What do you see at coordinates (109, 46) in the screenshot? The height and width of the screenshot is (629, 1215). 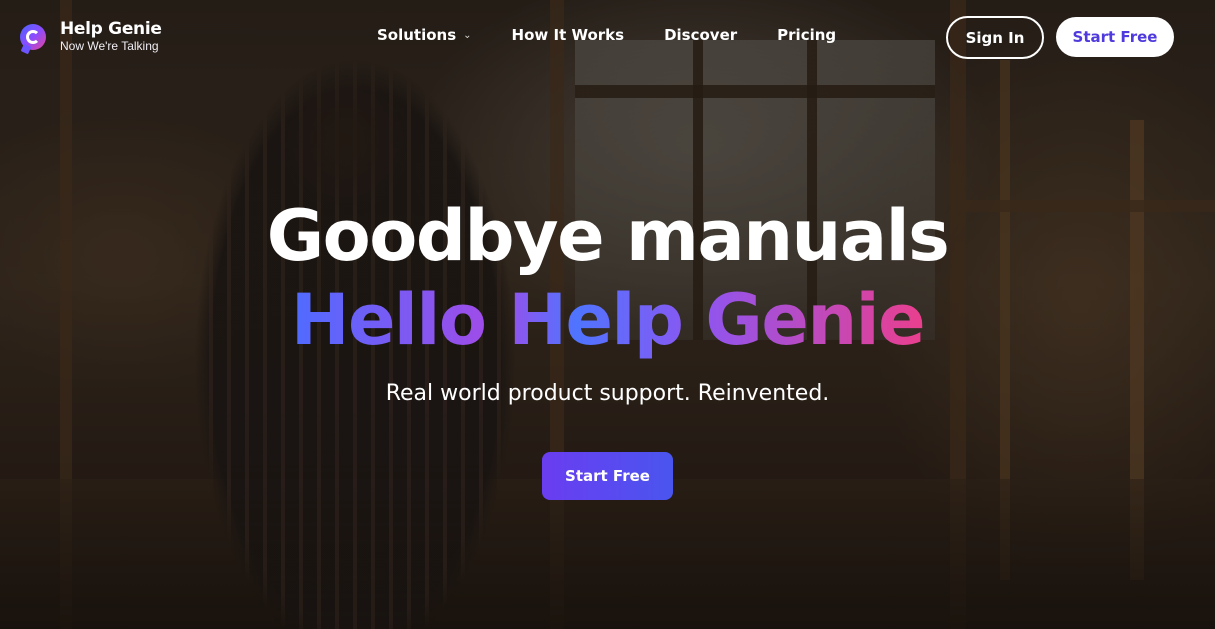 I see `brand-tagline: Now We're Talking` at bounding box center [109, 46].